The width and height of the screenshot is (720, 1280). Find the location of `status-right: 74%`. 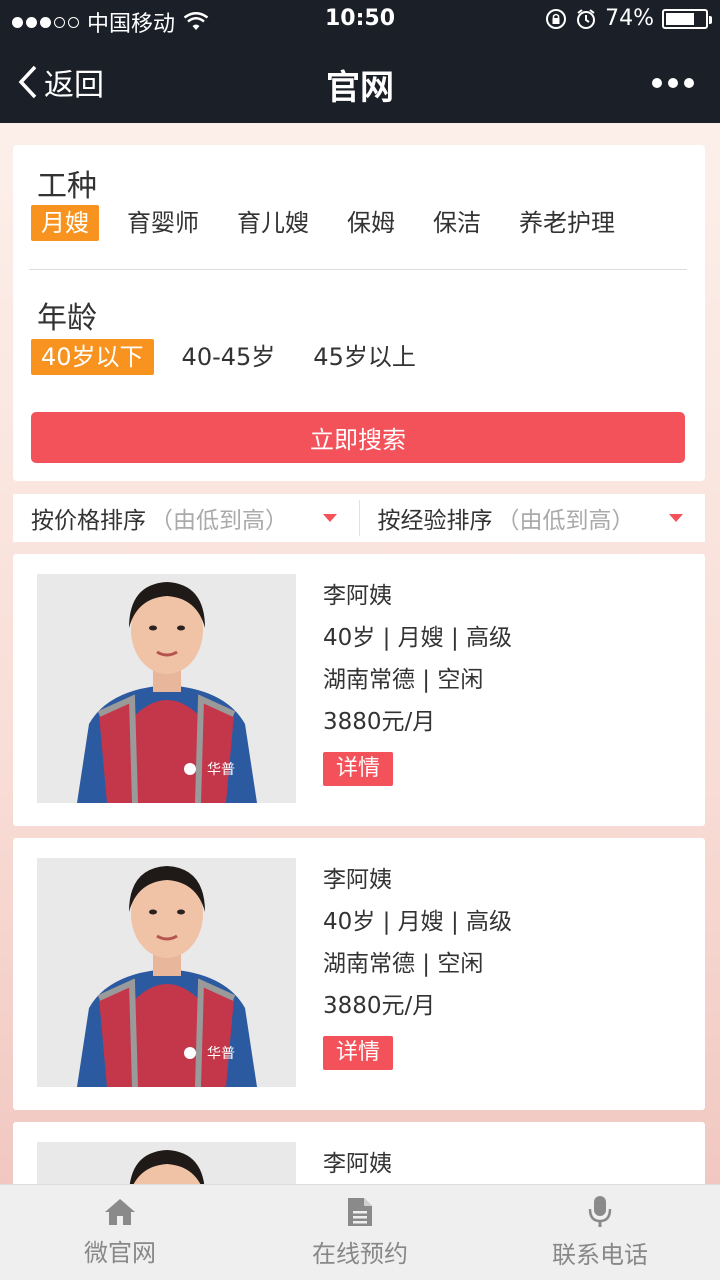

status-right: 74% is located at coordinates (628, 18).